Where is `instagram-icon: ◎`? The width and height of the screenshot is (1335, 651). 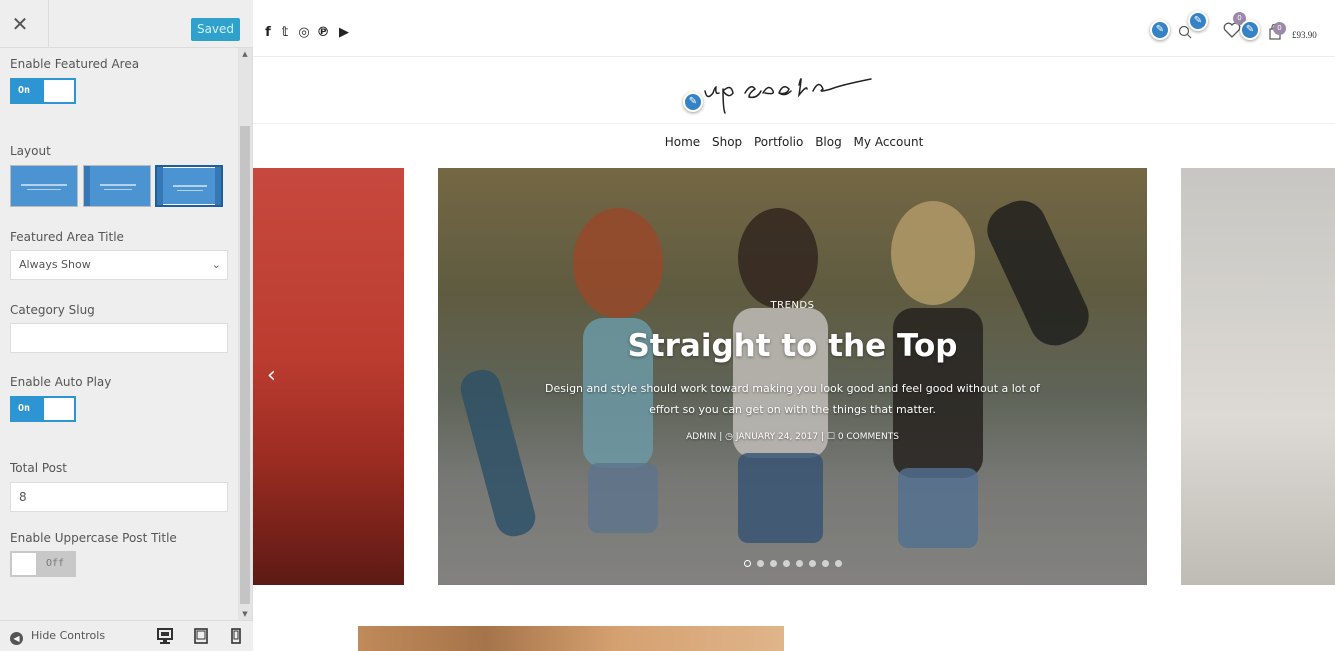 instagram-icon: ◎ is located at coordinates (304, 33).